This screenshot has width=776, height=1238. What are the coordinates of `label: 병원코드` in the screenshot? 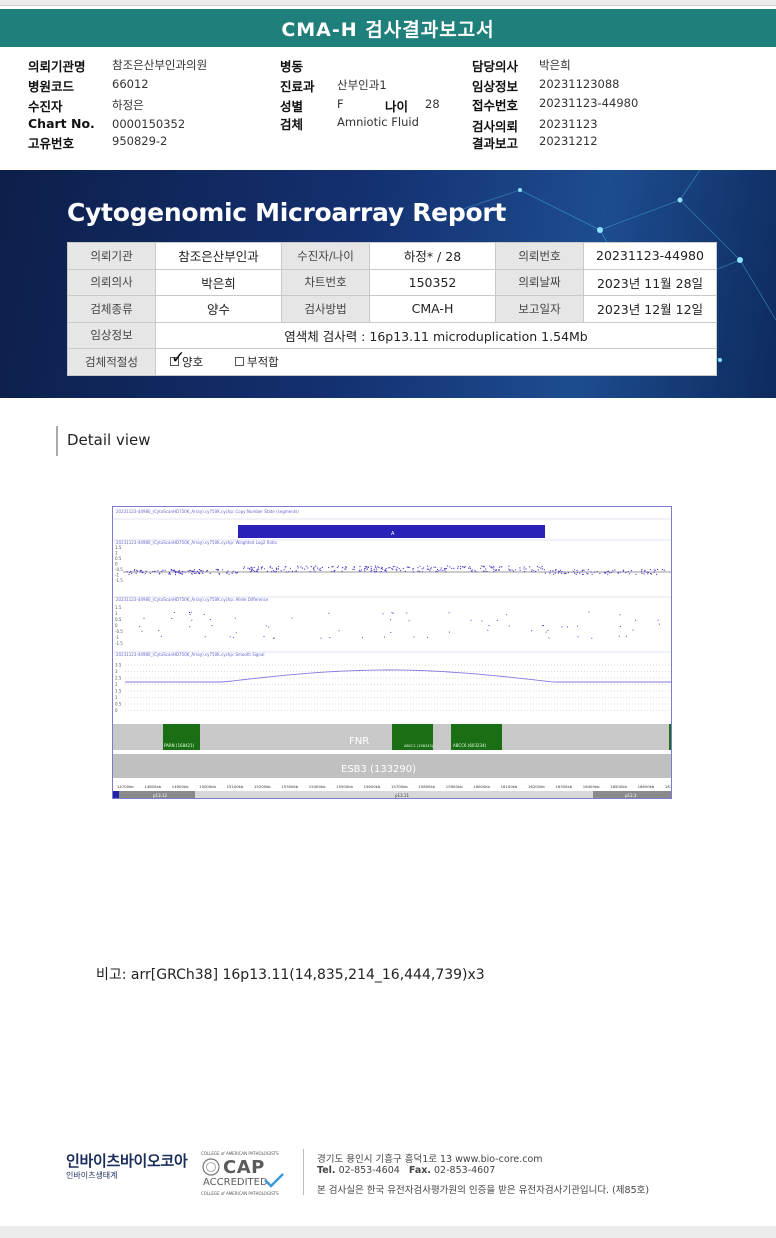 It's located at (51, 86).